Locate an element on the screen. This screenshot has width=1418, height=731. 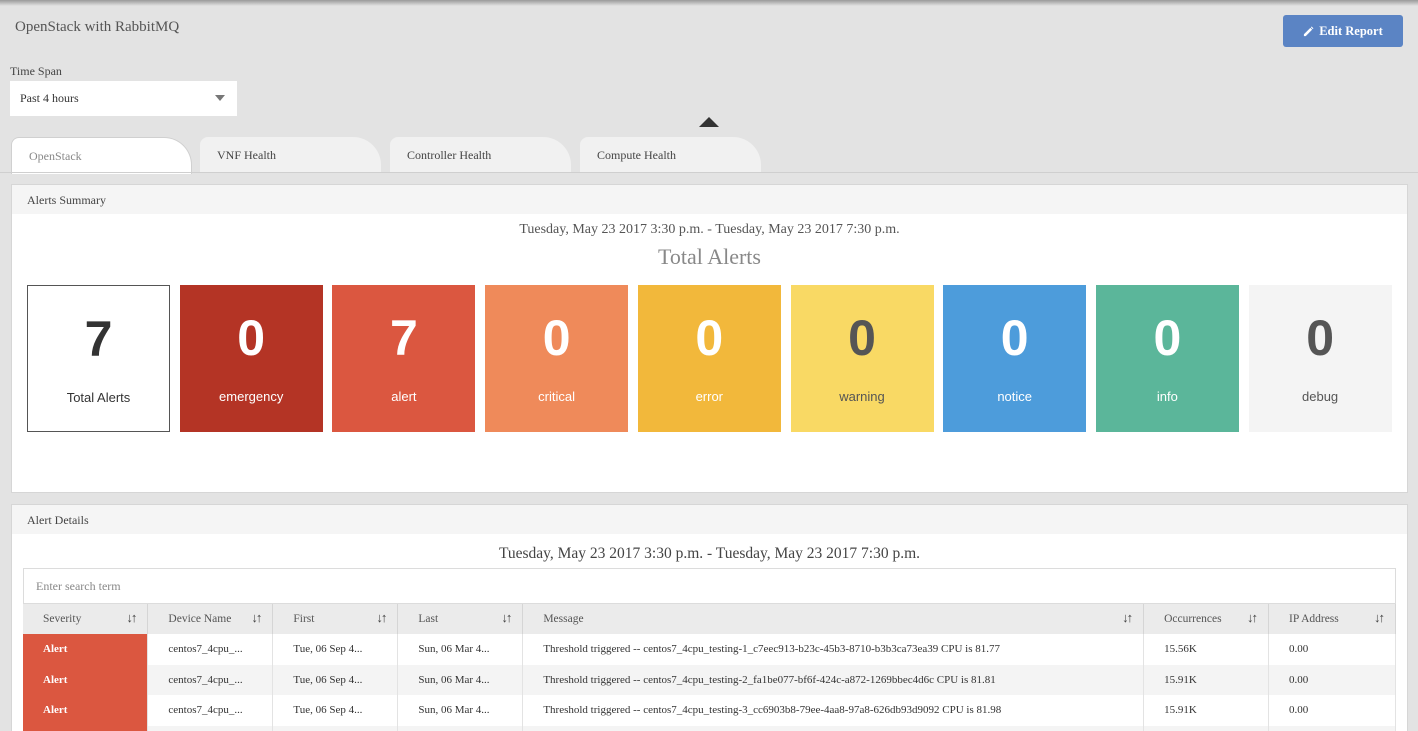
tab-controller-health: Controller Health is located at coordinates (480, 155).